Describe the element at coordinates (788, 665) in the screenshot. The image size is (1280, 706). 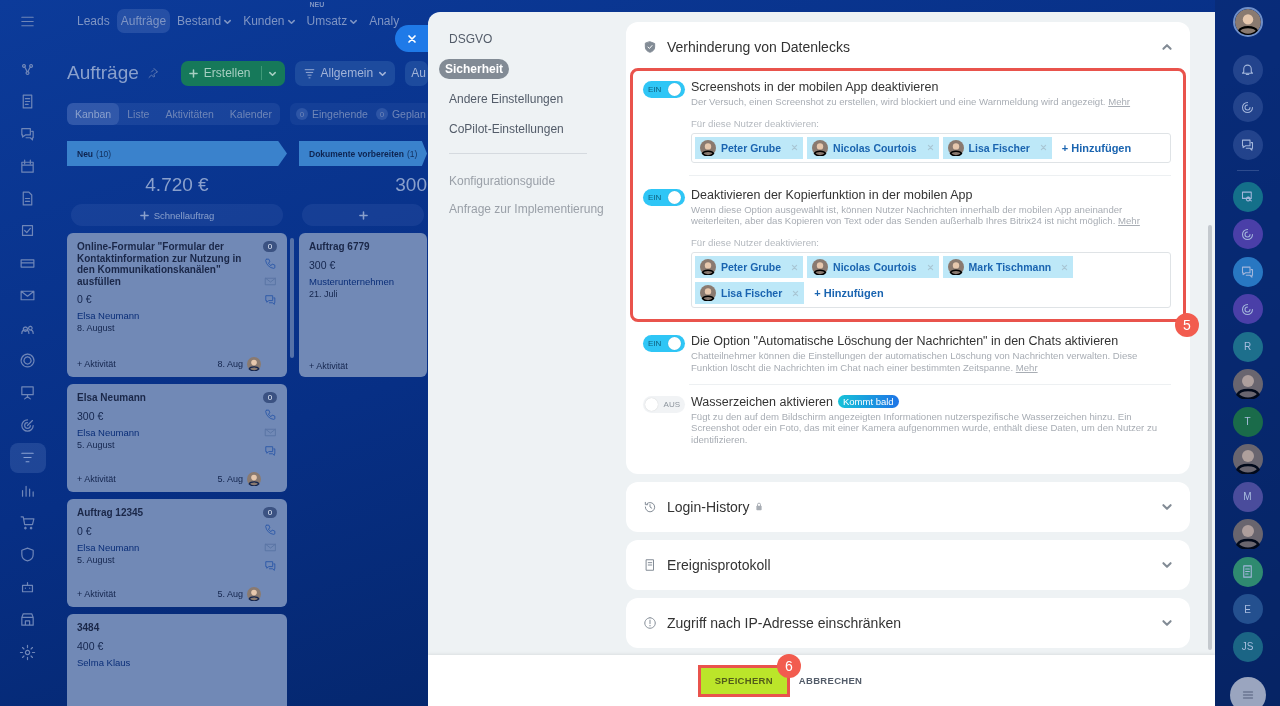
I see `step-badge: 6` at that location.